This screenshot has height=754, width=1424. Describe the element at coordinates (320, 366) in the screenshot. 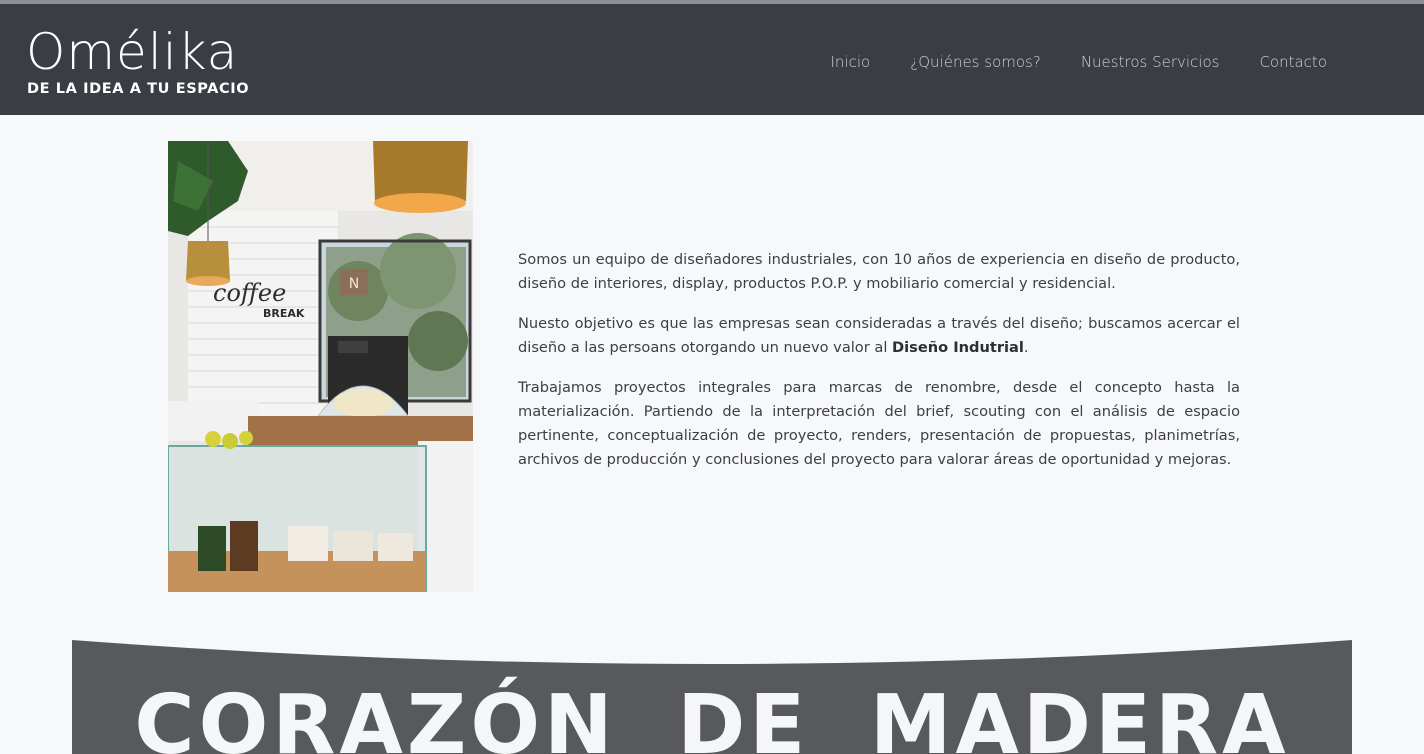

I see `coffee-break-photo: N coffee BREAK` at that location.